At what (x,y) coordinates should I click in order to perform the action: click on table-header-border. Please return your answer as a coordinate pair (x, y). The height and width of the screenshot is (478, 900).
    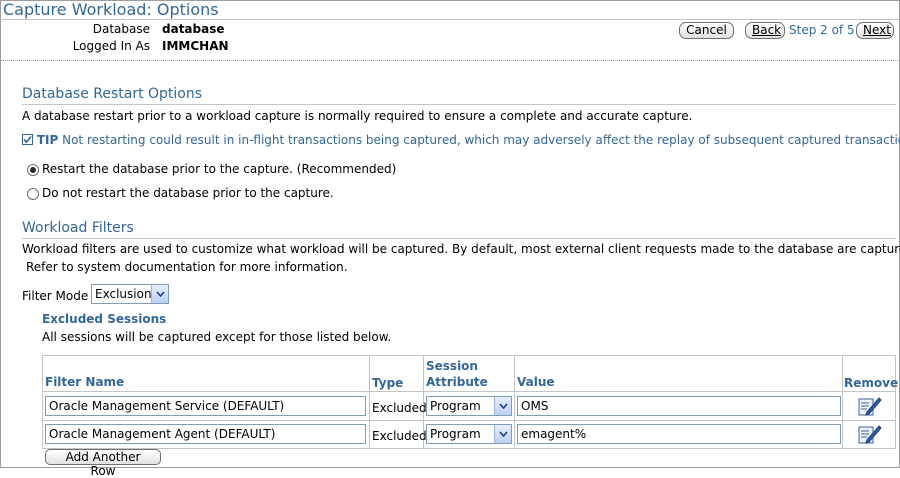
    Looking at the image, I should click on (469, 391).